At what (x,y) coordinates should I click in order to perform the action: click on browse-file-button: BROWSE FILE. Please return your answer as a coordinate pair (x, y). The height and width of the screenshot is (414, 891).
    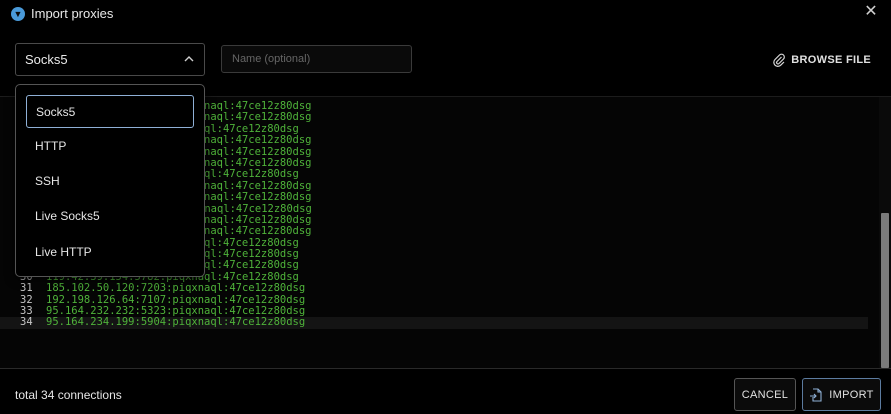
    Looking at the image, I should click on (822, 60).